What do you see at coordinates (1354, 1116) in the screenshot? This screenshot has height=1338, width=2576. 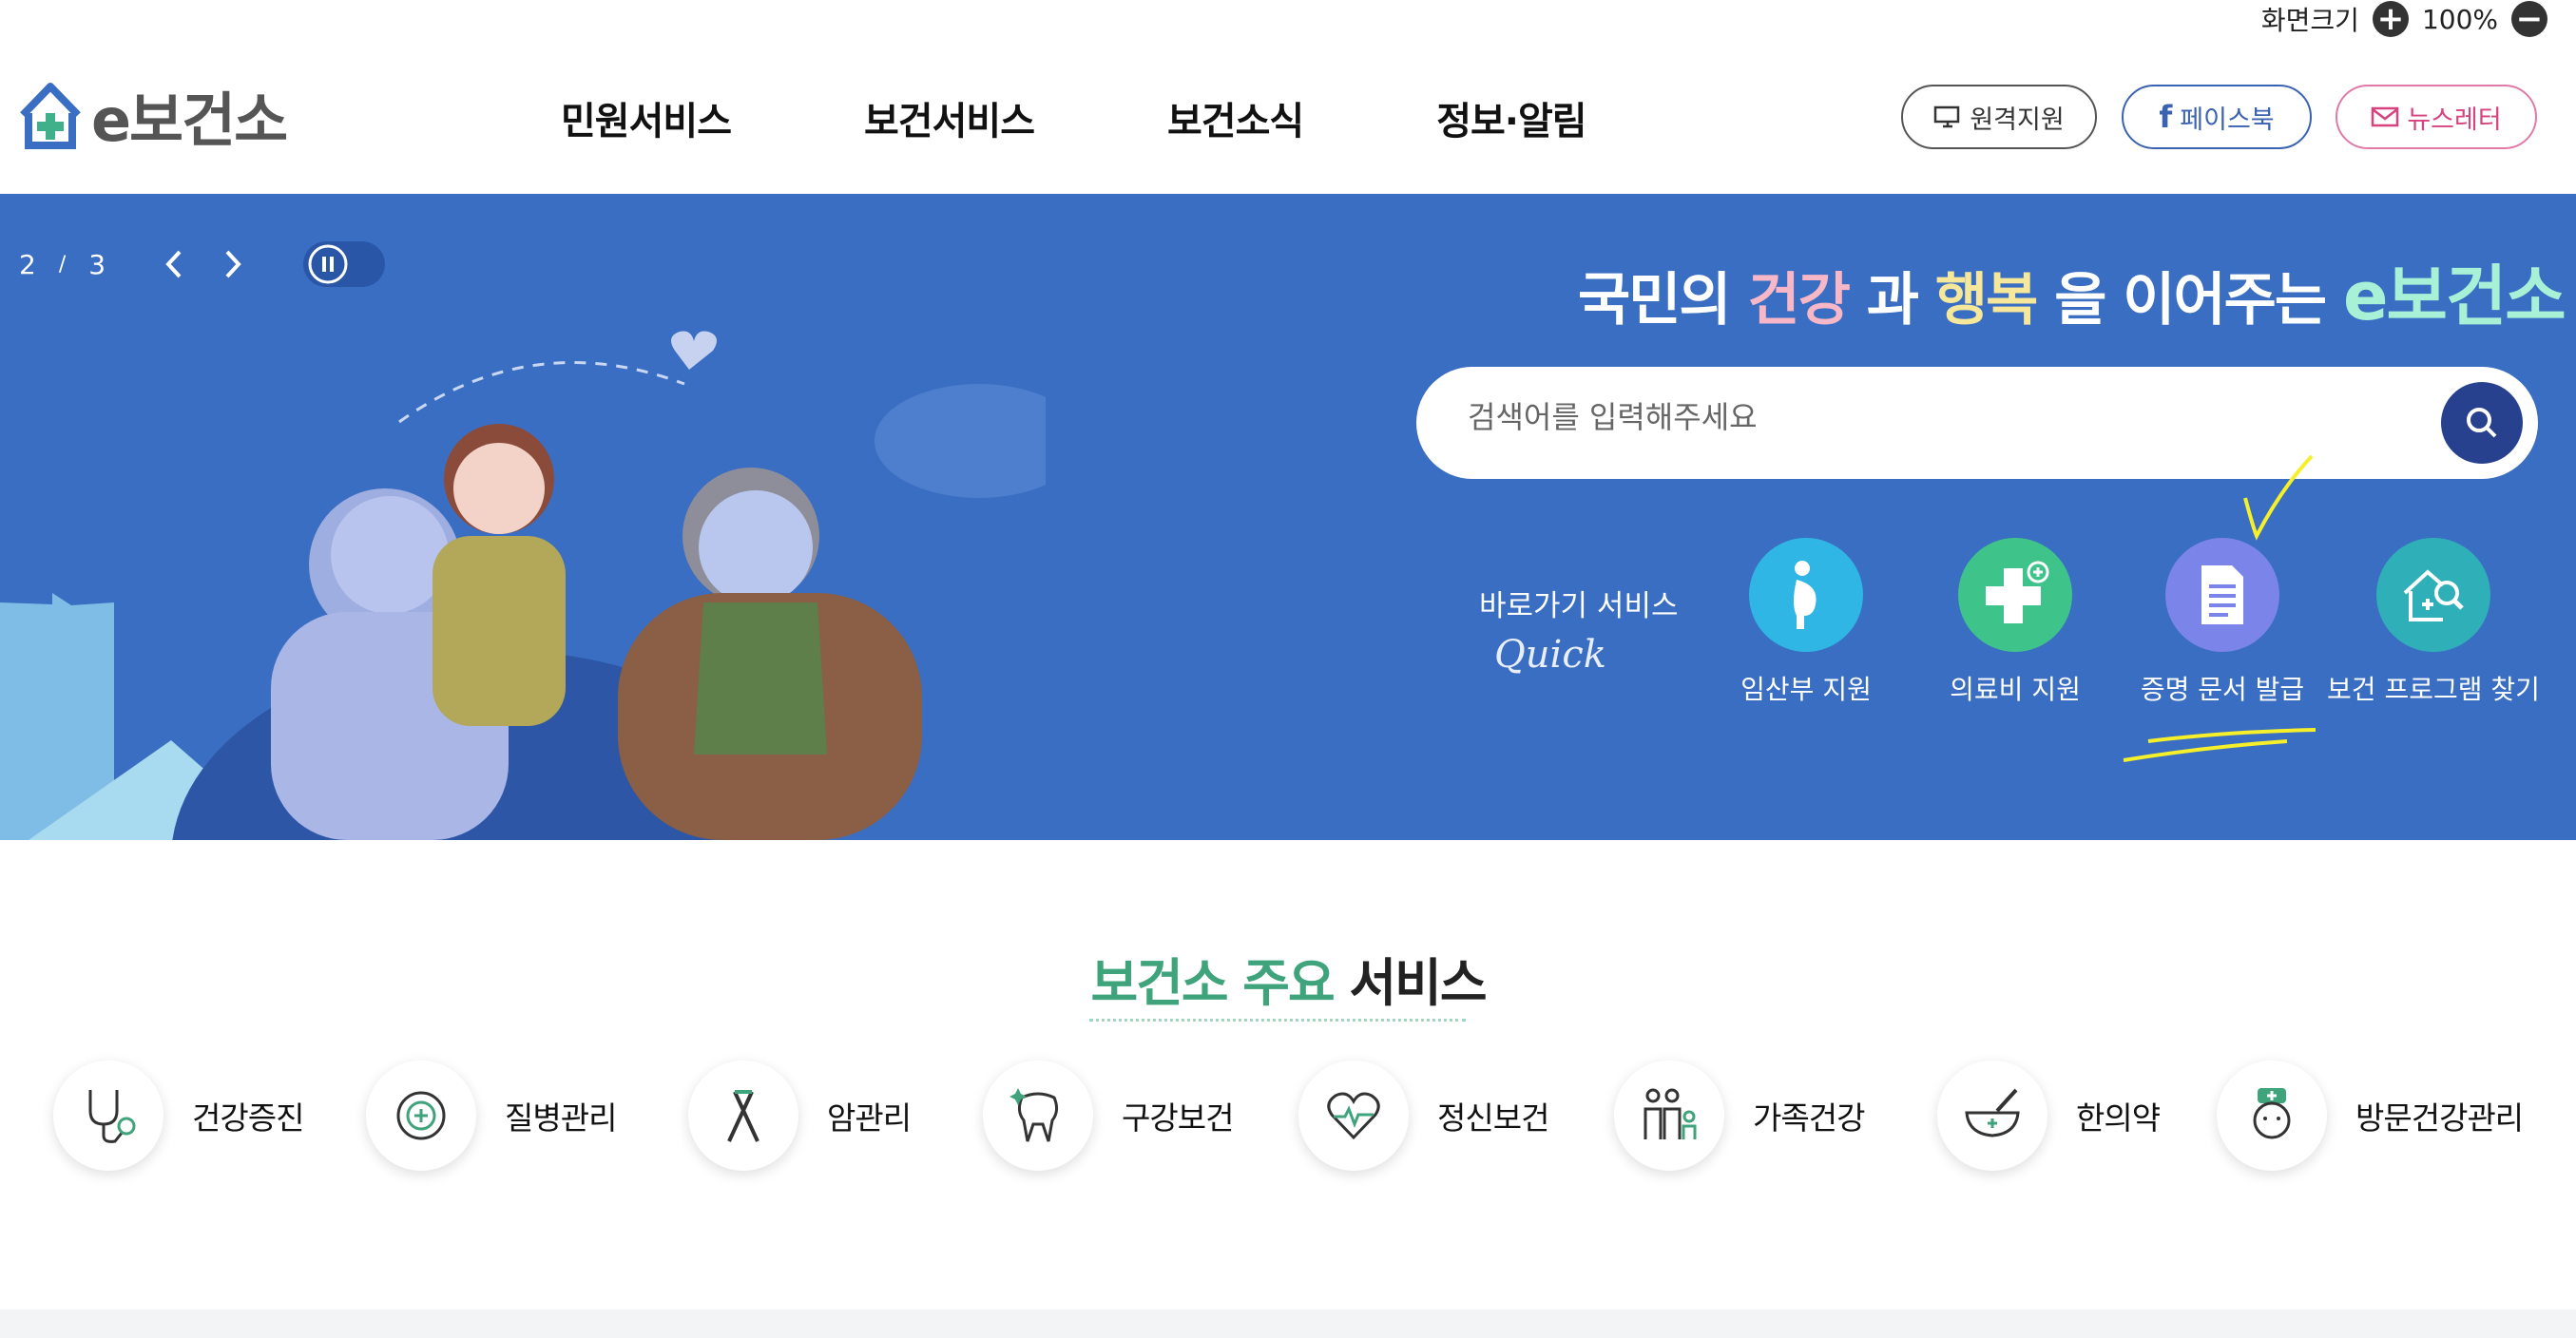 I see `heart-pulse-icon` at bounding box center [1354, 1116].